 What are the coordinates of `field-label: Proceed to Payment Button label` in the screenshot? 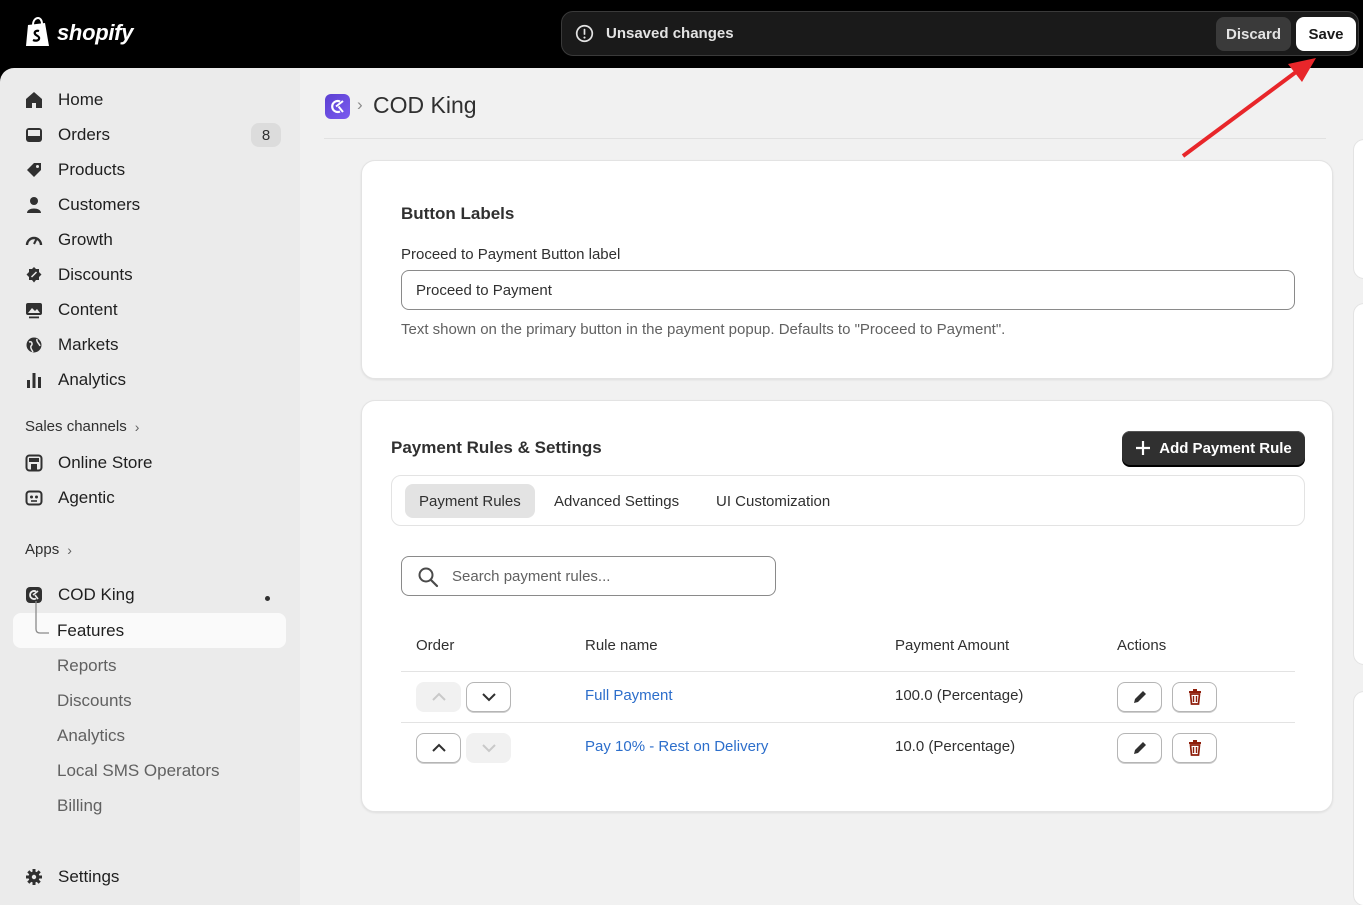 It's located at (511, 254).